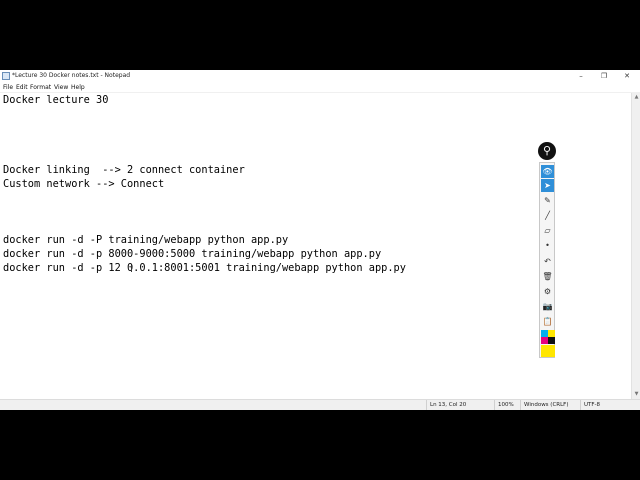 The width and height of the screenshot is (640, 480). What do you see at coordinates (320, 88) in the screenshot?
I see `menu-bar: File Edit Format View Help` at bounding box center [320, 88].